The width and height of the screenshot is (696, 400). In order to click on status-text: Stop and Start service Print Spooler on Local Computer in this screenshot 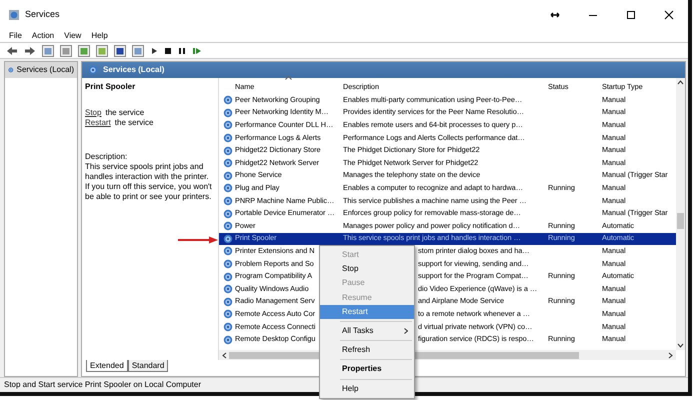, I will do `click(102, 385)`.